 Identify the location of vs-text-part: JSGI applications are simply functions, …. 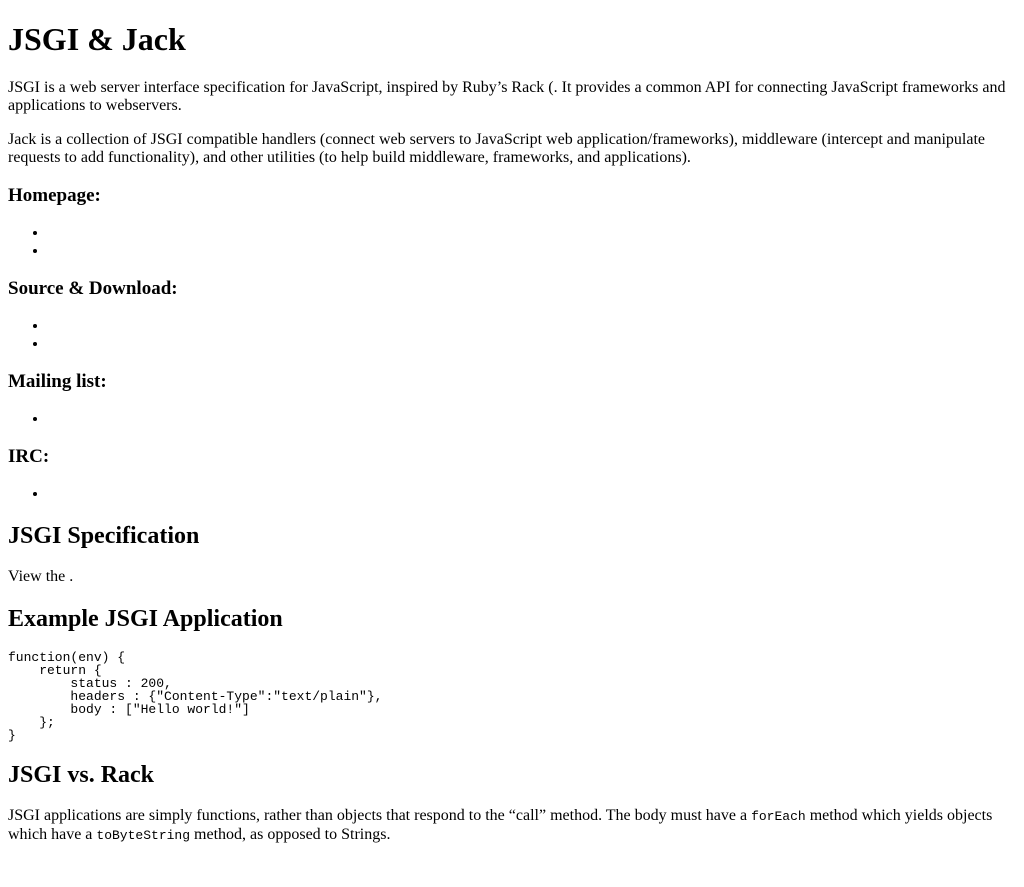
(380, 815).